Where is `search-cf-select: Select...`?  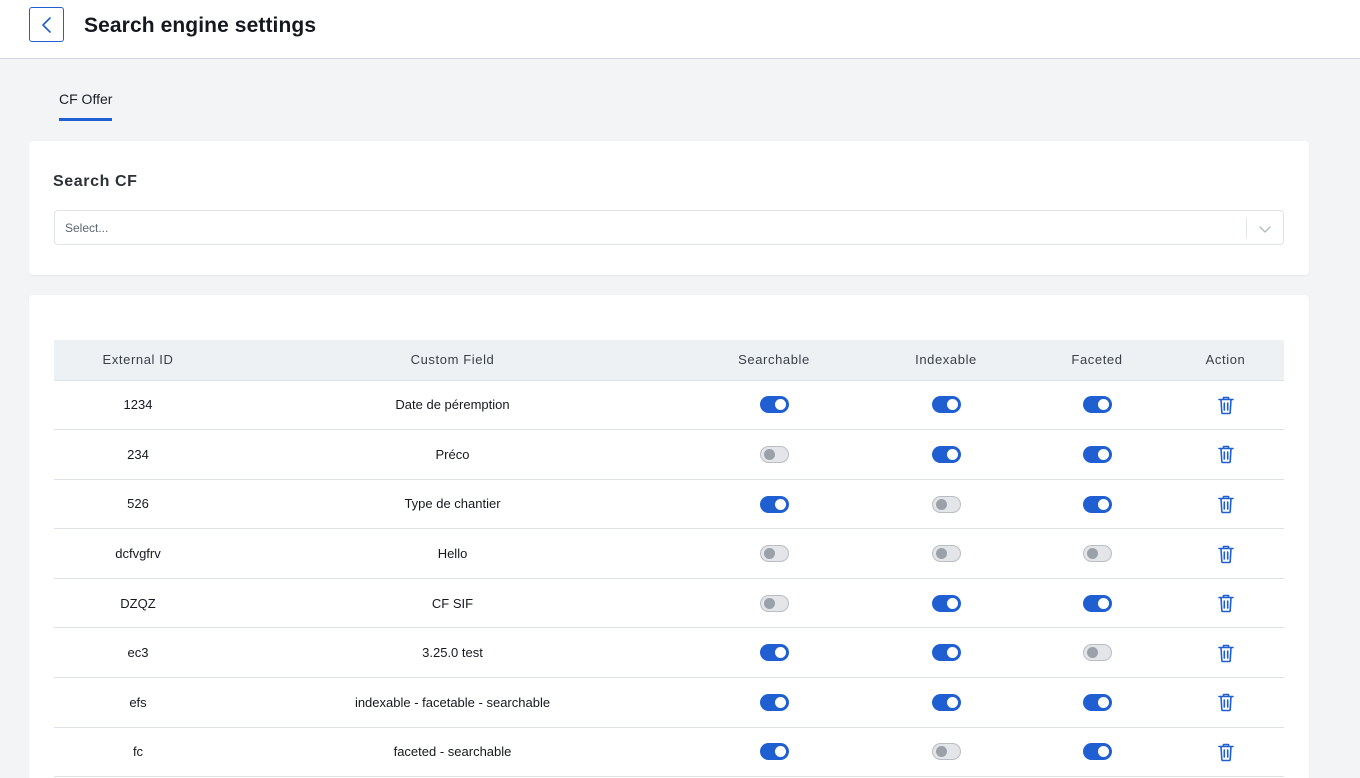 search-cf-select: Select... is located at coordinates (669, 227).